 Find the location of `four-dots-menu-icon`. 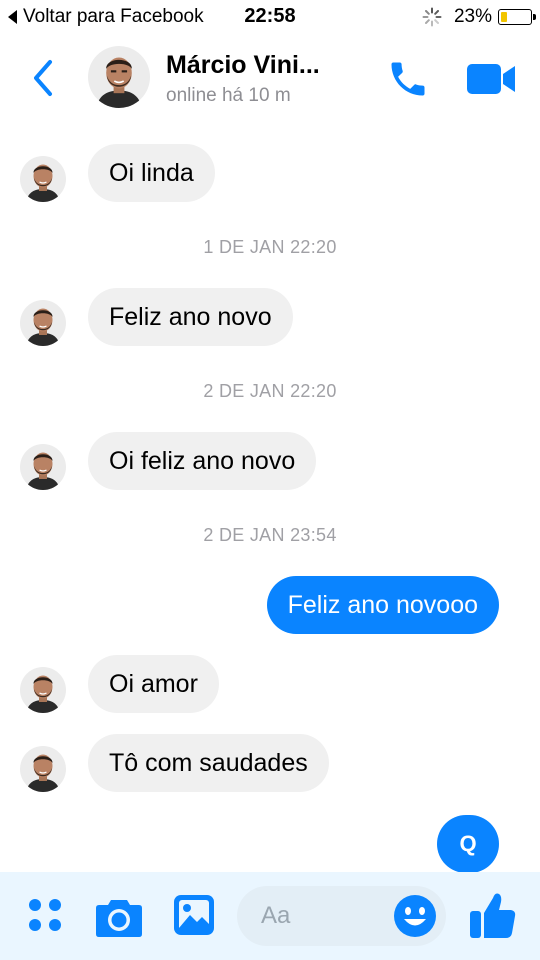

four-dots-menu-icon is located at coordinates (45, 915).